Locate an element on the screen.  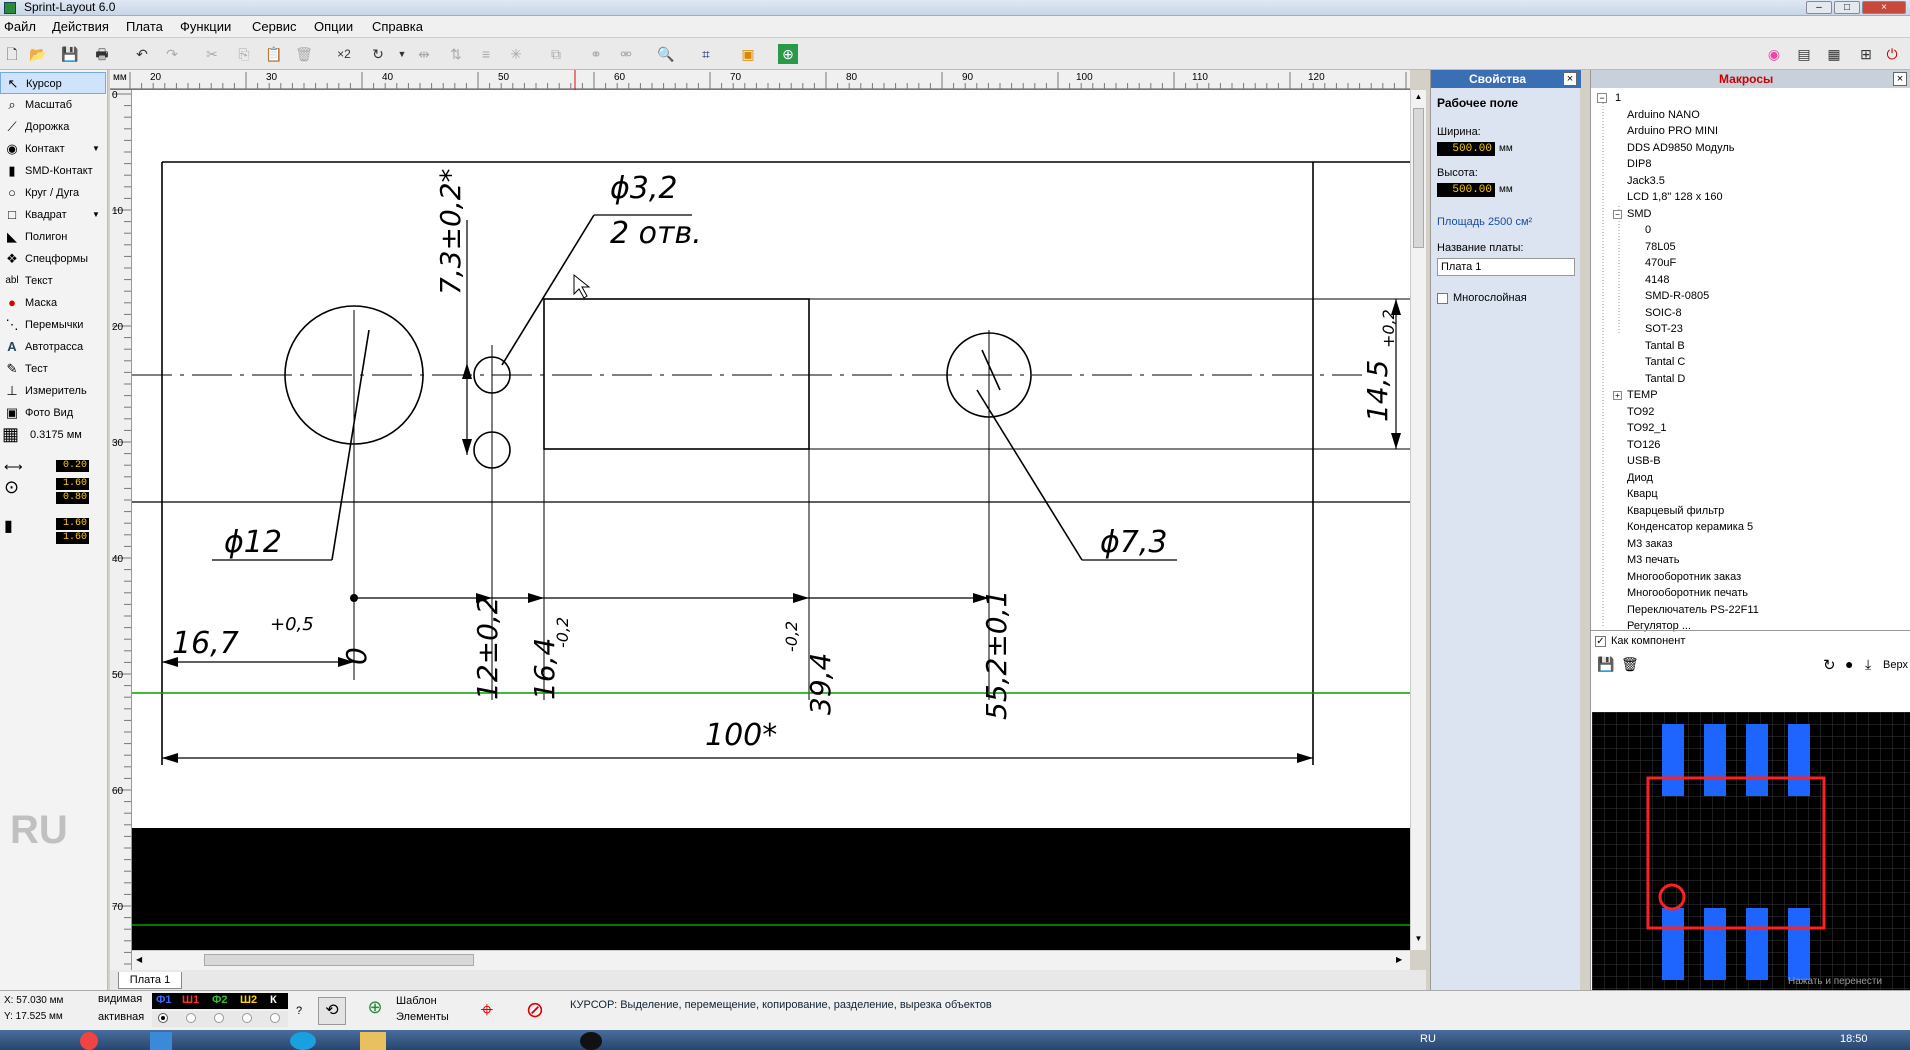
skype-icon is located at coordinates (303, 1041).